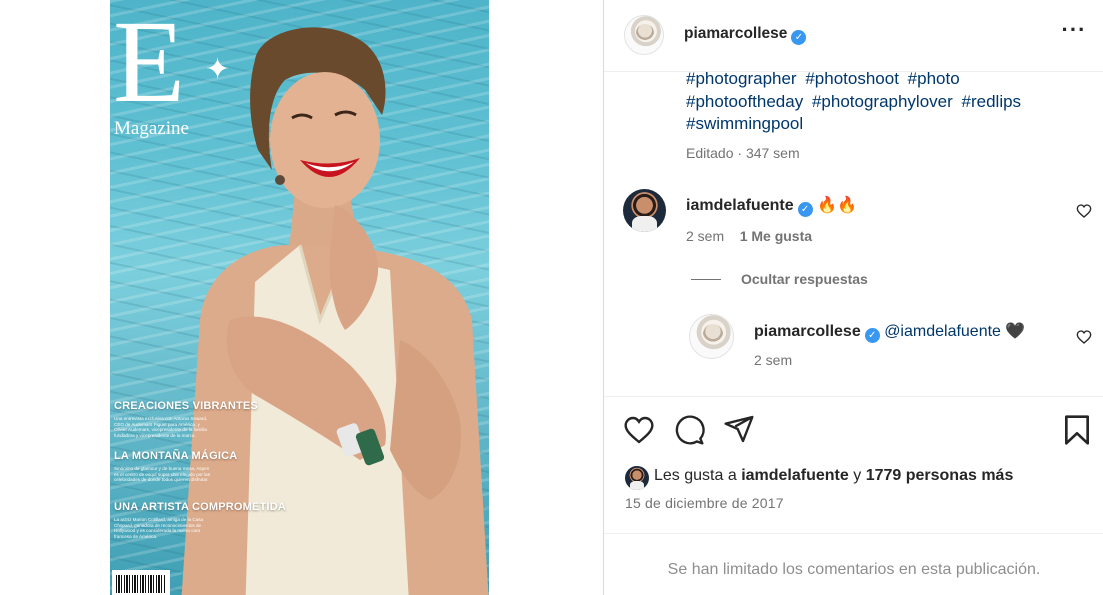  What do you see at coordinates (773, 360) in the screenshot?
I see `reply-age: 2 sem` at bounding box center [773, 360].